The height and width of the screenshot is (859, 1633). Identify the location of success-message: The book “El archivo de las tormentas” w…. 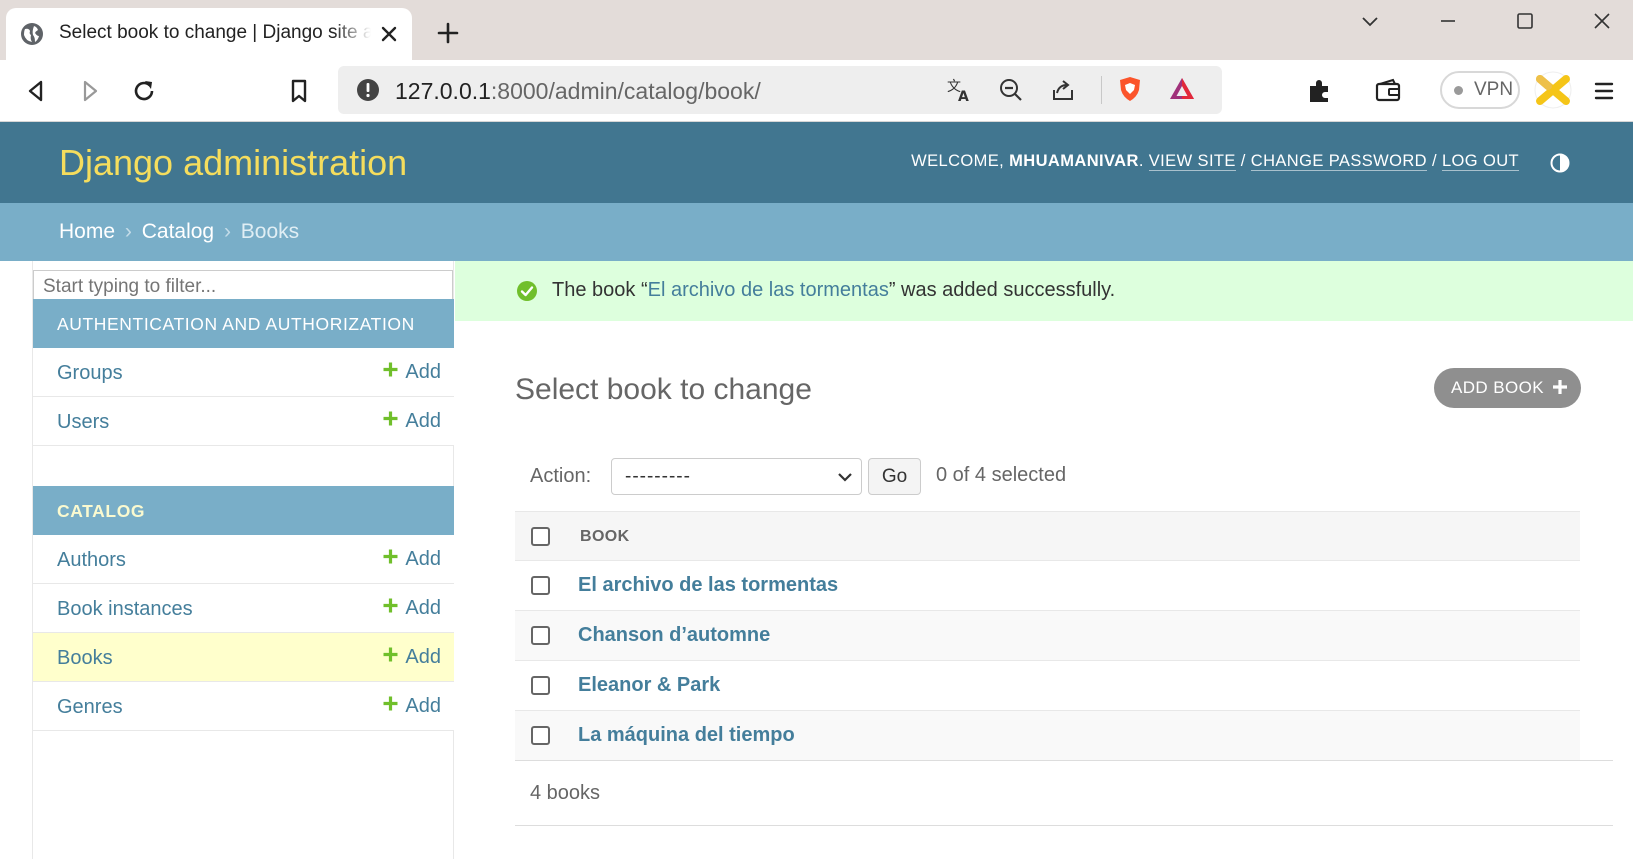
(1044, 291).